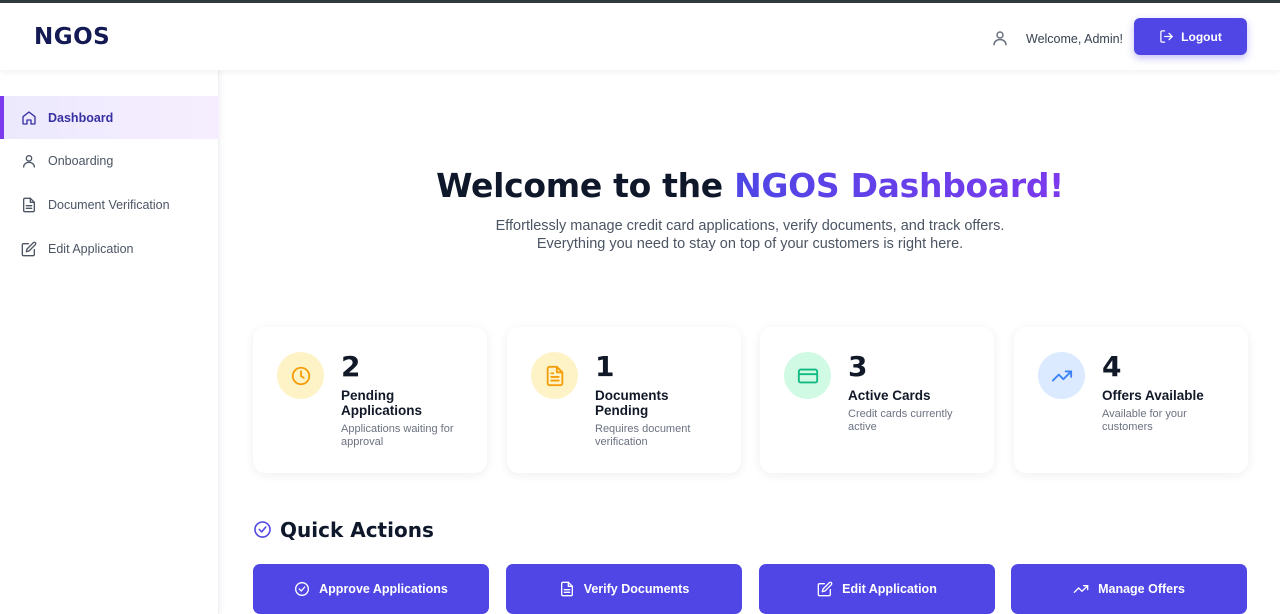 Image resolution: width=1280 pixels, height=614 pixels. What do you see at coordinates (382, 403) in the screenshot?
I see `stat-label: Pending Applications` at bounding box center [382, 403].